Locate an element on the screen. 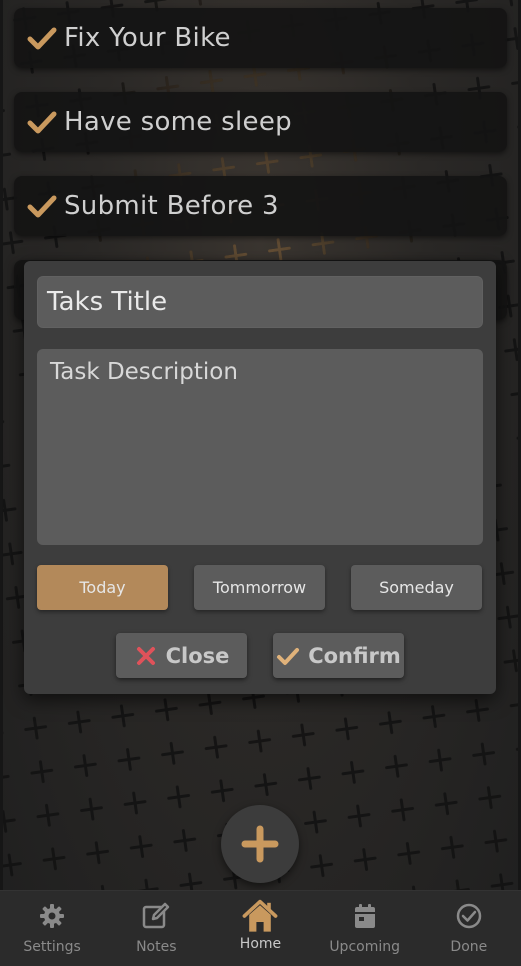 This screenshot has height=966, width=521. someday-button: Someday is located at coordinates (416, 587).